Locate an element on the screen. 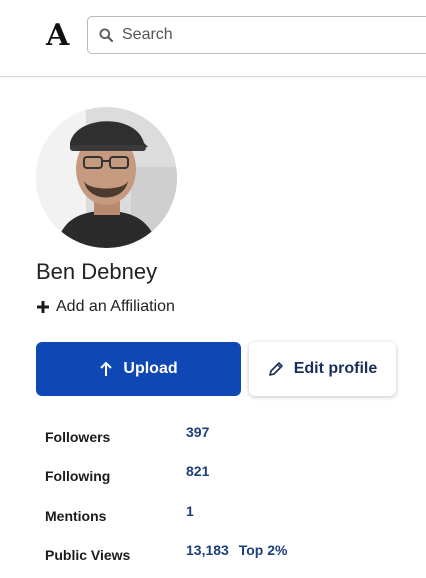  search-box is located at coordinates (256, 35).